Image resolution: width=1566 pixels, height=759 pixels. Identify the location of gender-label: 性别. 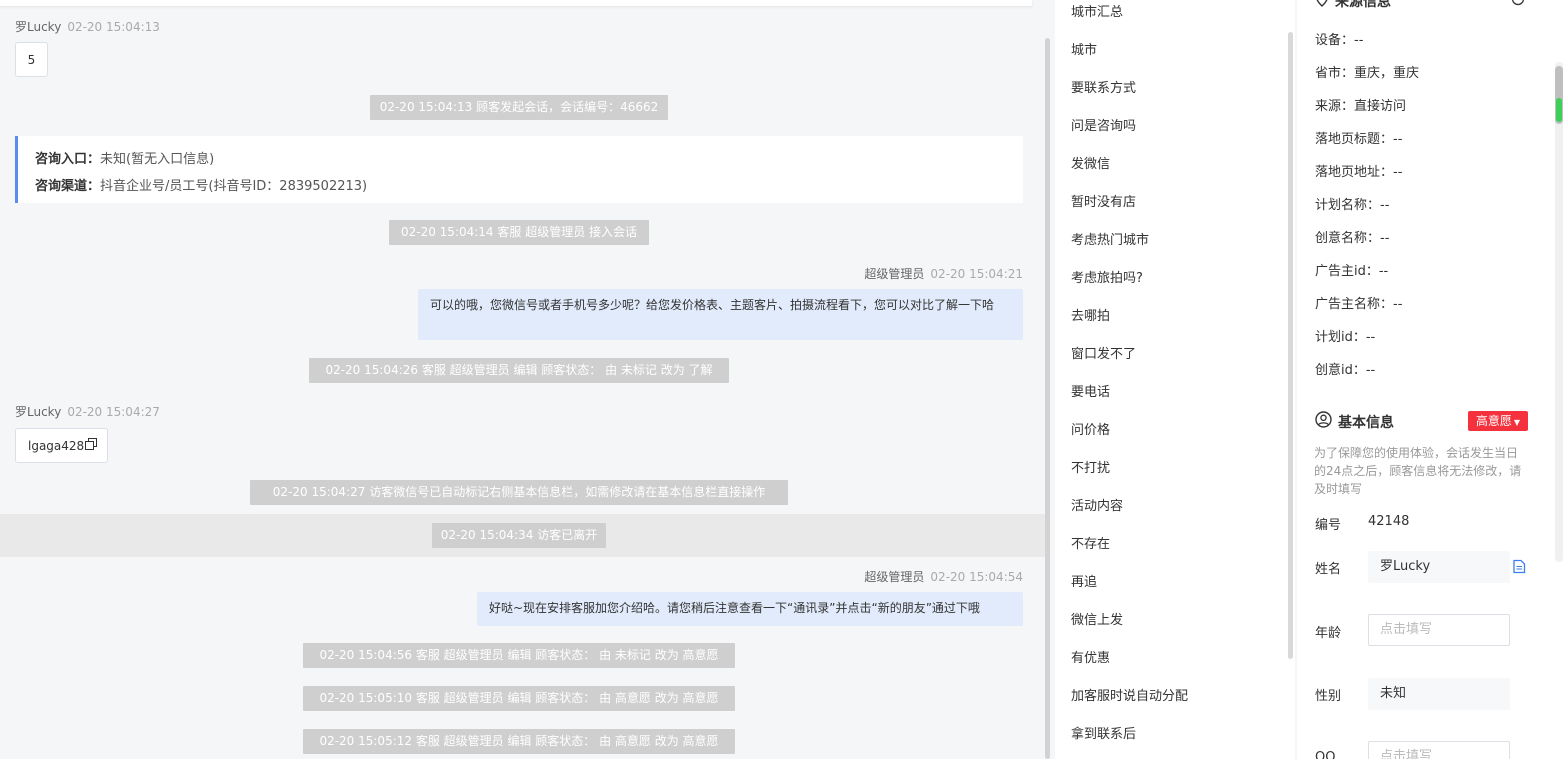
(1328, 696).